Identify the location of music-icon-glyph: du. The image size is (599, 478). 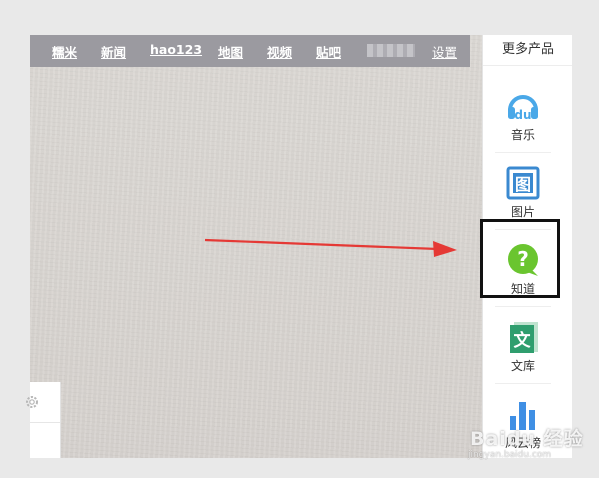
(522, 115).